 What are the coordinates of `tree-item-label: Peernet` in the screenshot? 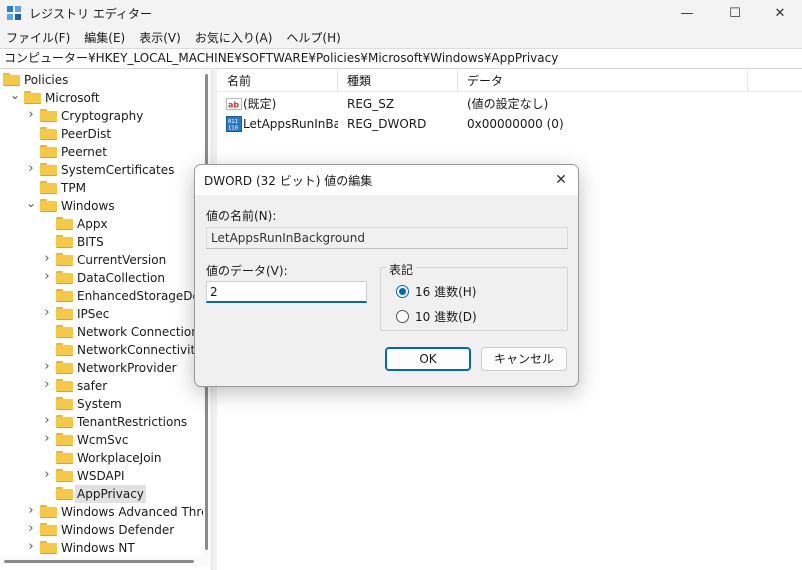 It's located at (84, 152).